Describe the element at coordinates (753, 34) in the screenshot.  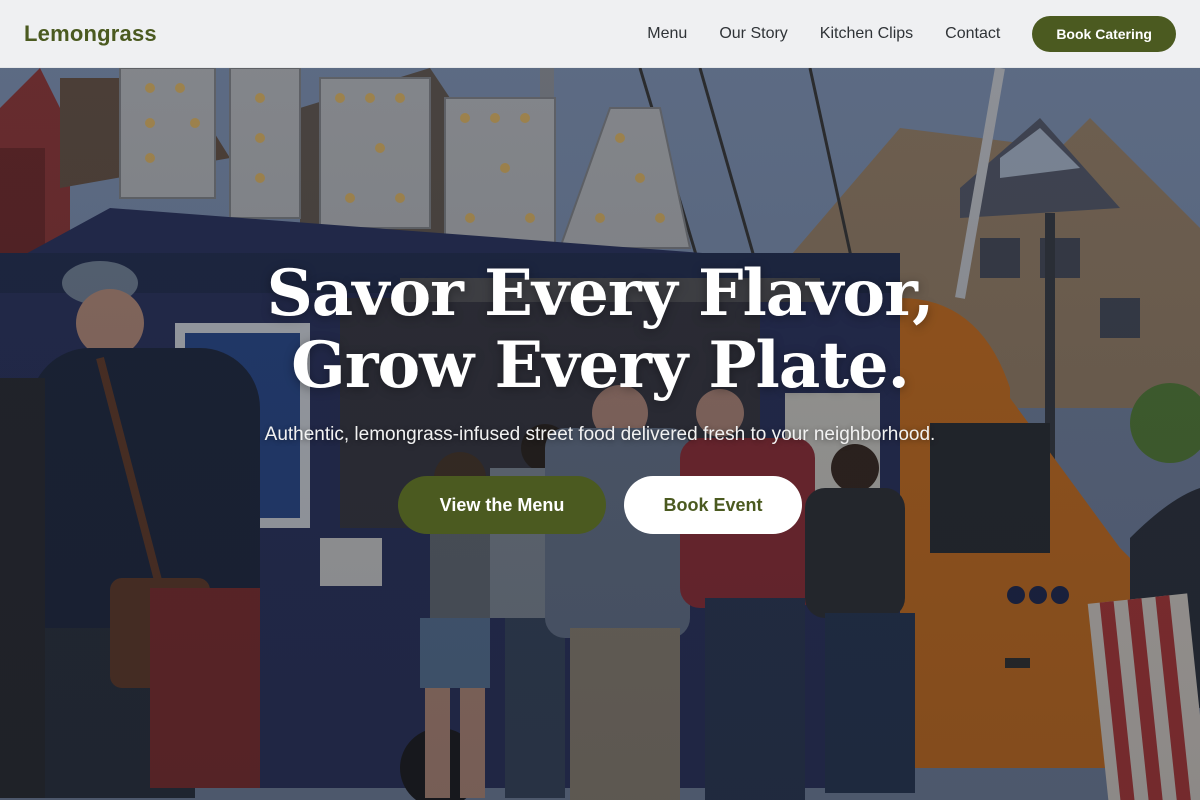
I see `nav-link-our-story: Our Story` at that location.